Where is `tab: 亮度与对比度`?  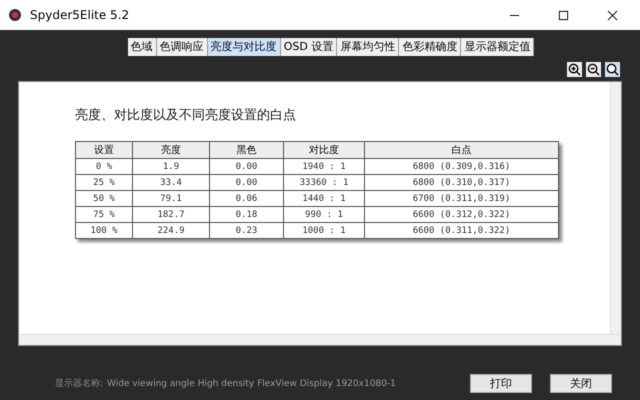
tab: 亮度与对比度 is located at coordinates (244, 47).